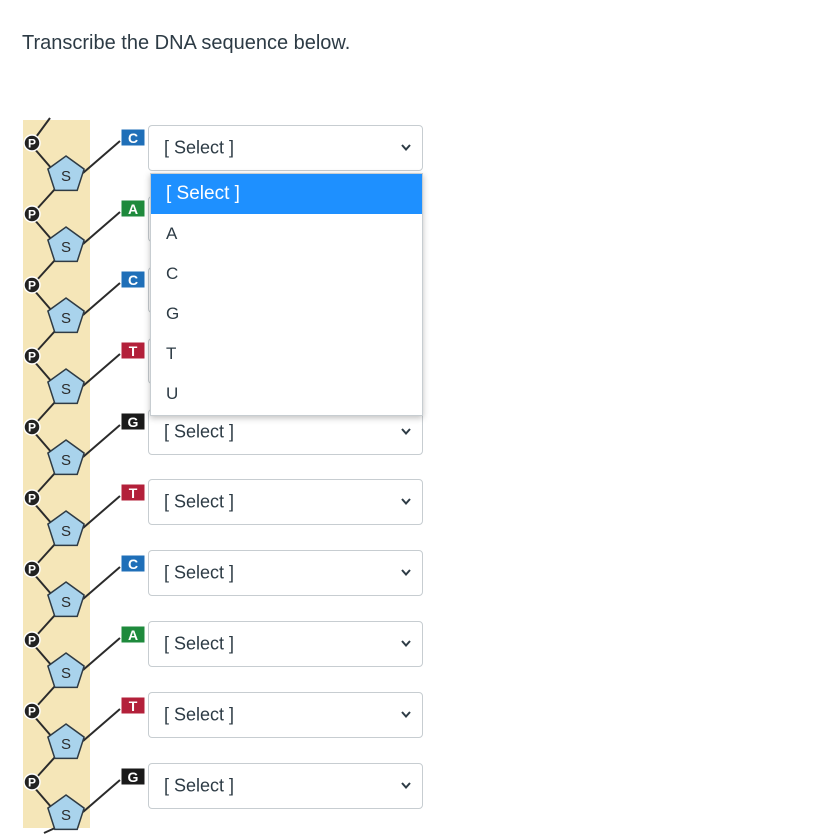 The width and height of the screenshot is (820, 837). Describe the element at coordinates (49, 830) in the screenshot. I see `backbone-bond` at that location.